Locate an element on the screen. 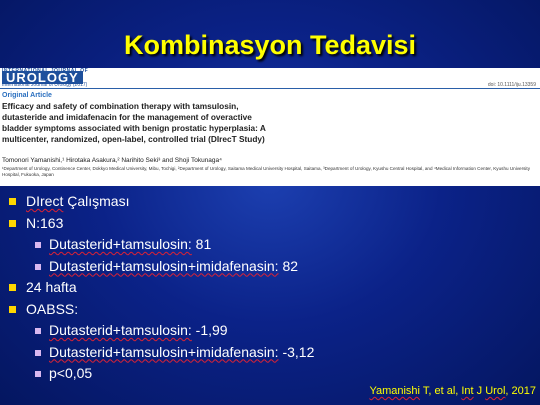 The height and width of the screenshot is (405, 540). bullet-text: Dutasterid+tamsulosin+imidafenasin: 82 is located at coordinates (174, 265).